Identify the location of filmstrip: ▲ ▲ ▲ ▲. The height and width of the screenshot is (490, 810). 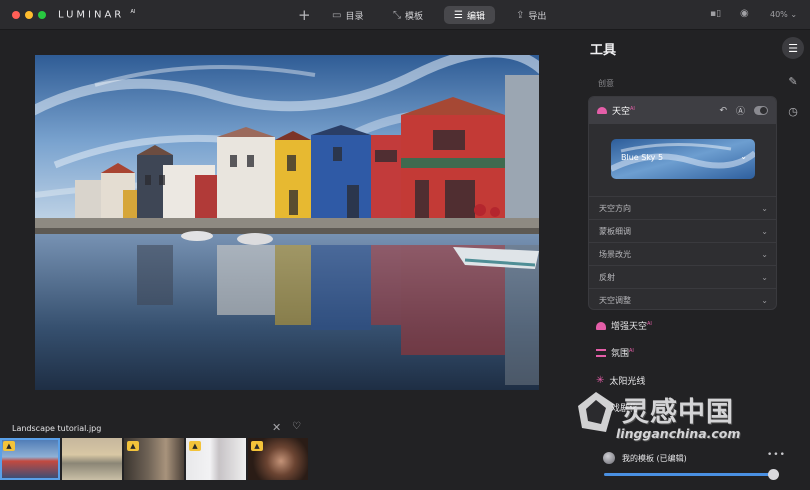
(154, 459).